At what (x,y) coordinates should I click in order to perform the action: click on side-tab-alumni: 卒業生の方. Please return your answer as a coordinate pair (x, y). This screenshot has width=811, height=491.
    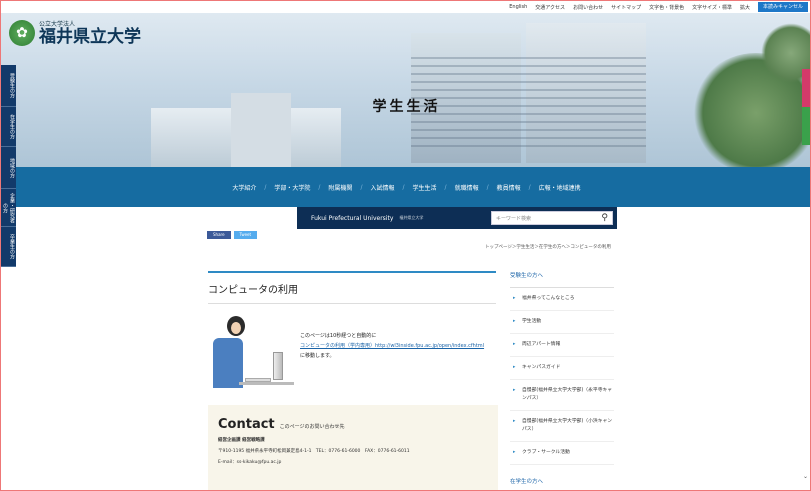
    Looking at the image, I should click on (8, 247).